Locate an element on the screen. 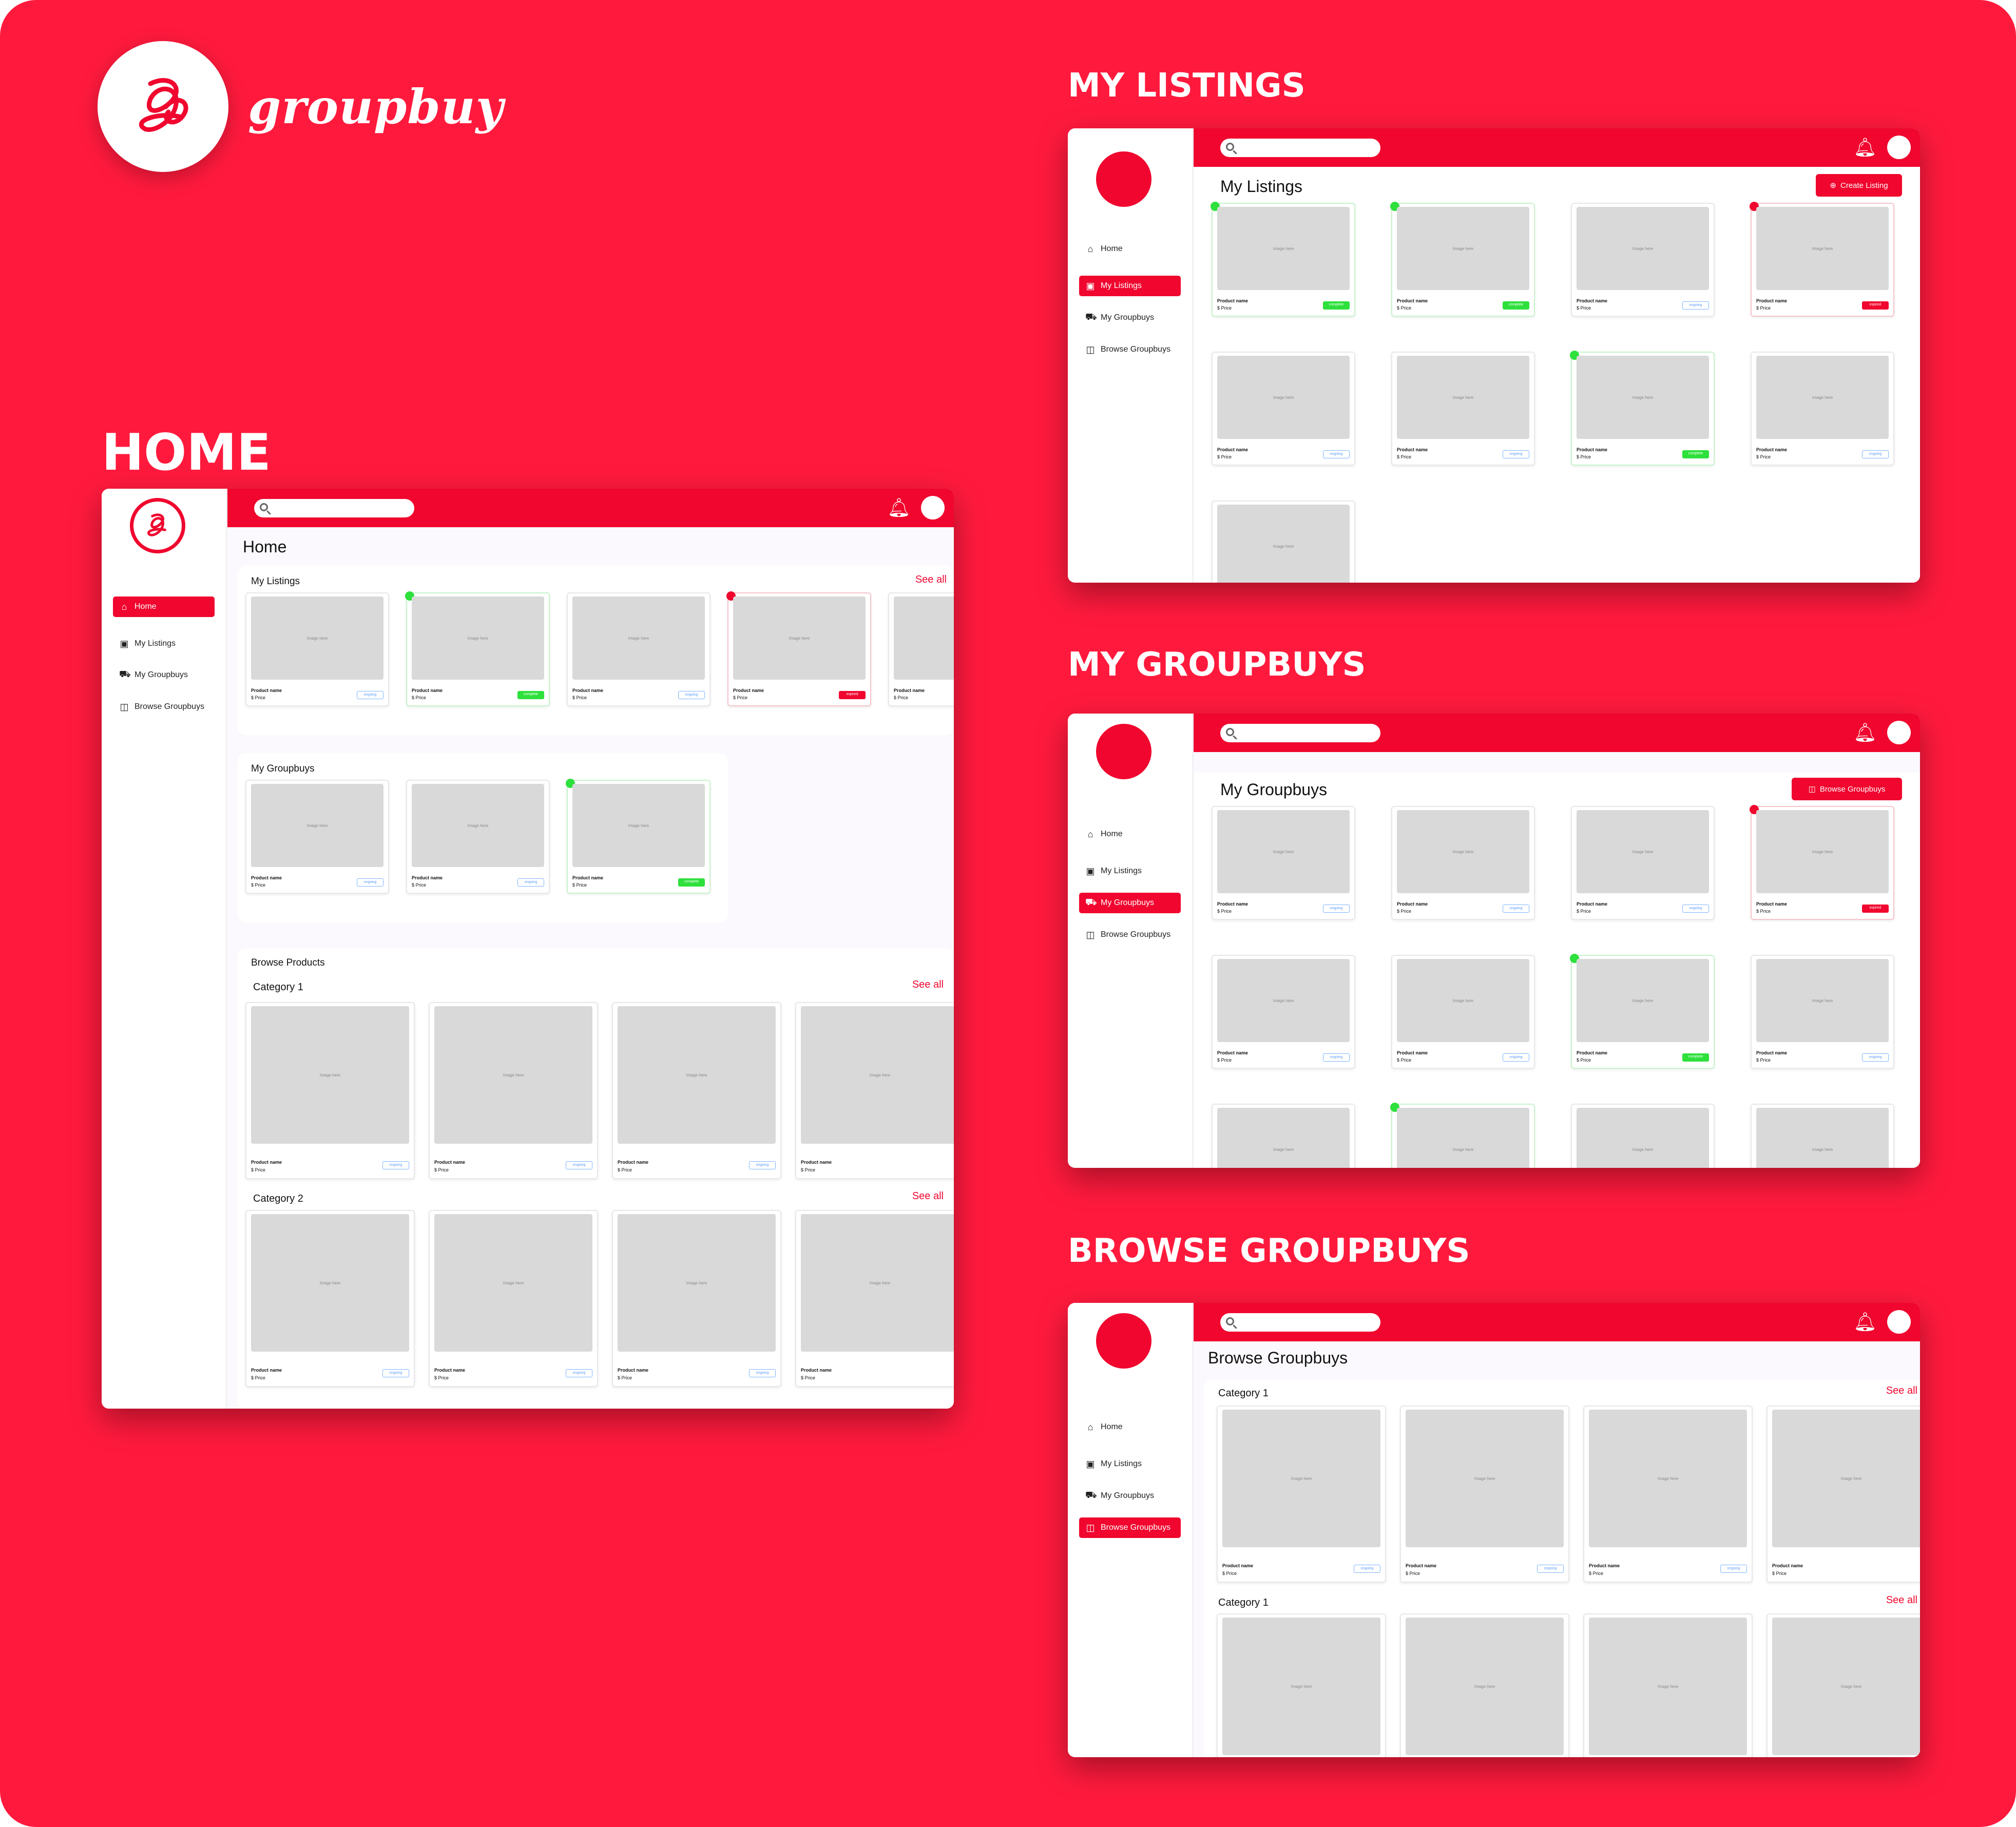 Image resolution: width=2016 pixels, height=1827 pixels. browse-groupbuys-button: ◫ Browse Groupbuys is located at coordinates (1847, 789).